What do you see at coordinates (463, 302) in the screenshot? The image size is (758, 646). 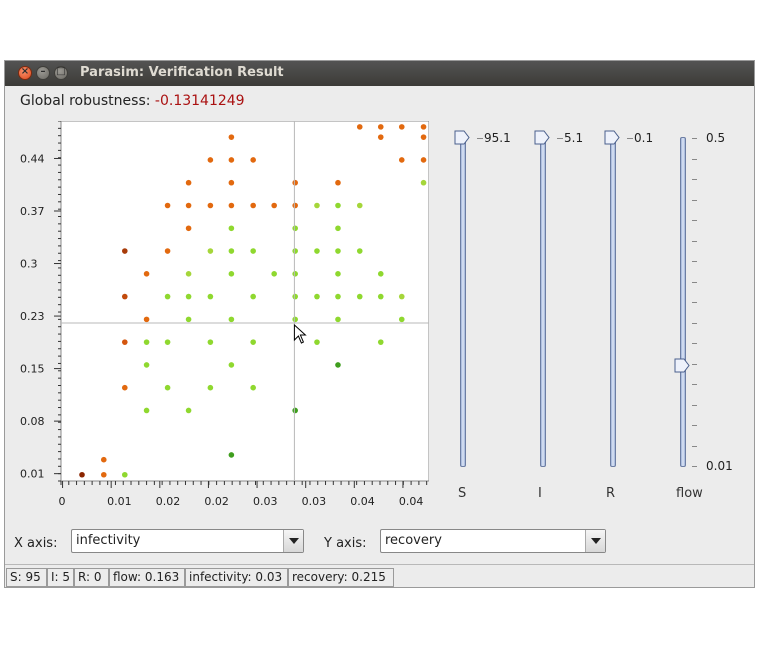 I see `slider-s-track` at bounding box center [463, 302].